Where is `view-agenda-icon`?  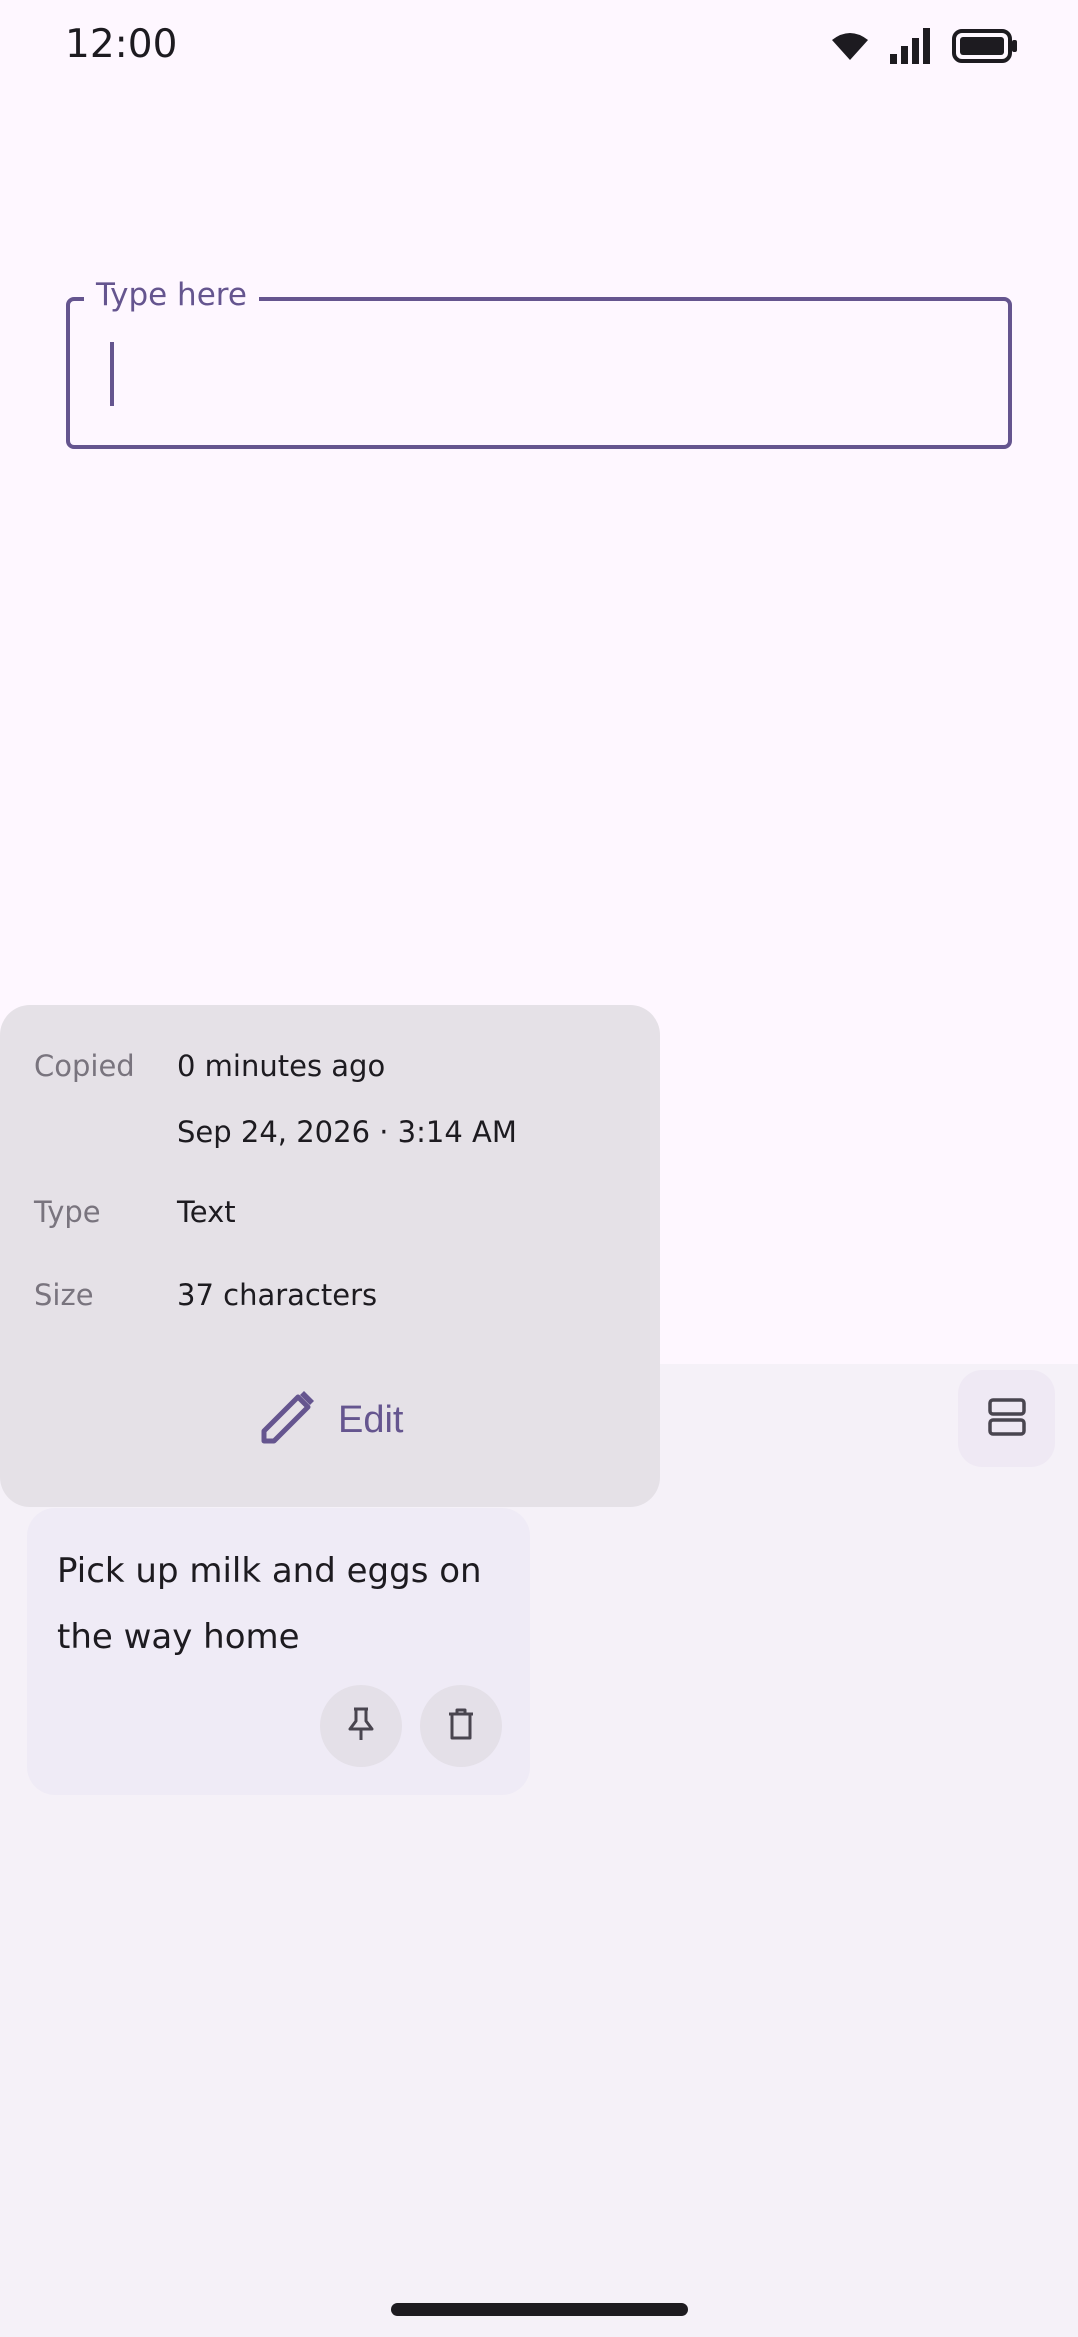
view-agenda-icon is located at coordinates (1007, 1419).